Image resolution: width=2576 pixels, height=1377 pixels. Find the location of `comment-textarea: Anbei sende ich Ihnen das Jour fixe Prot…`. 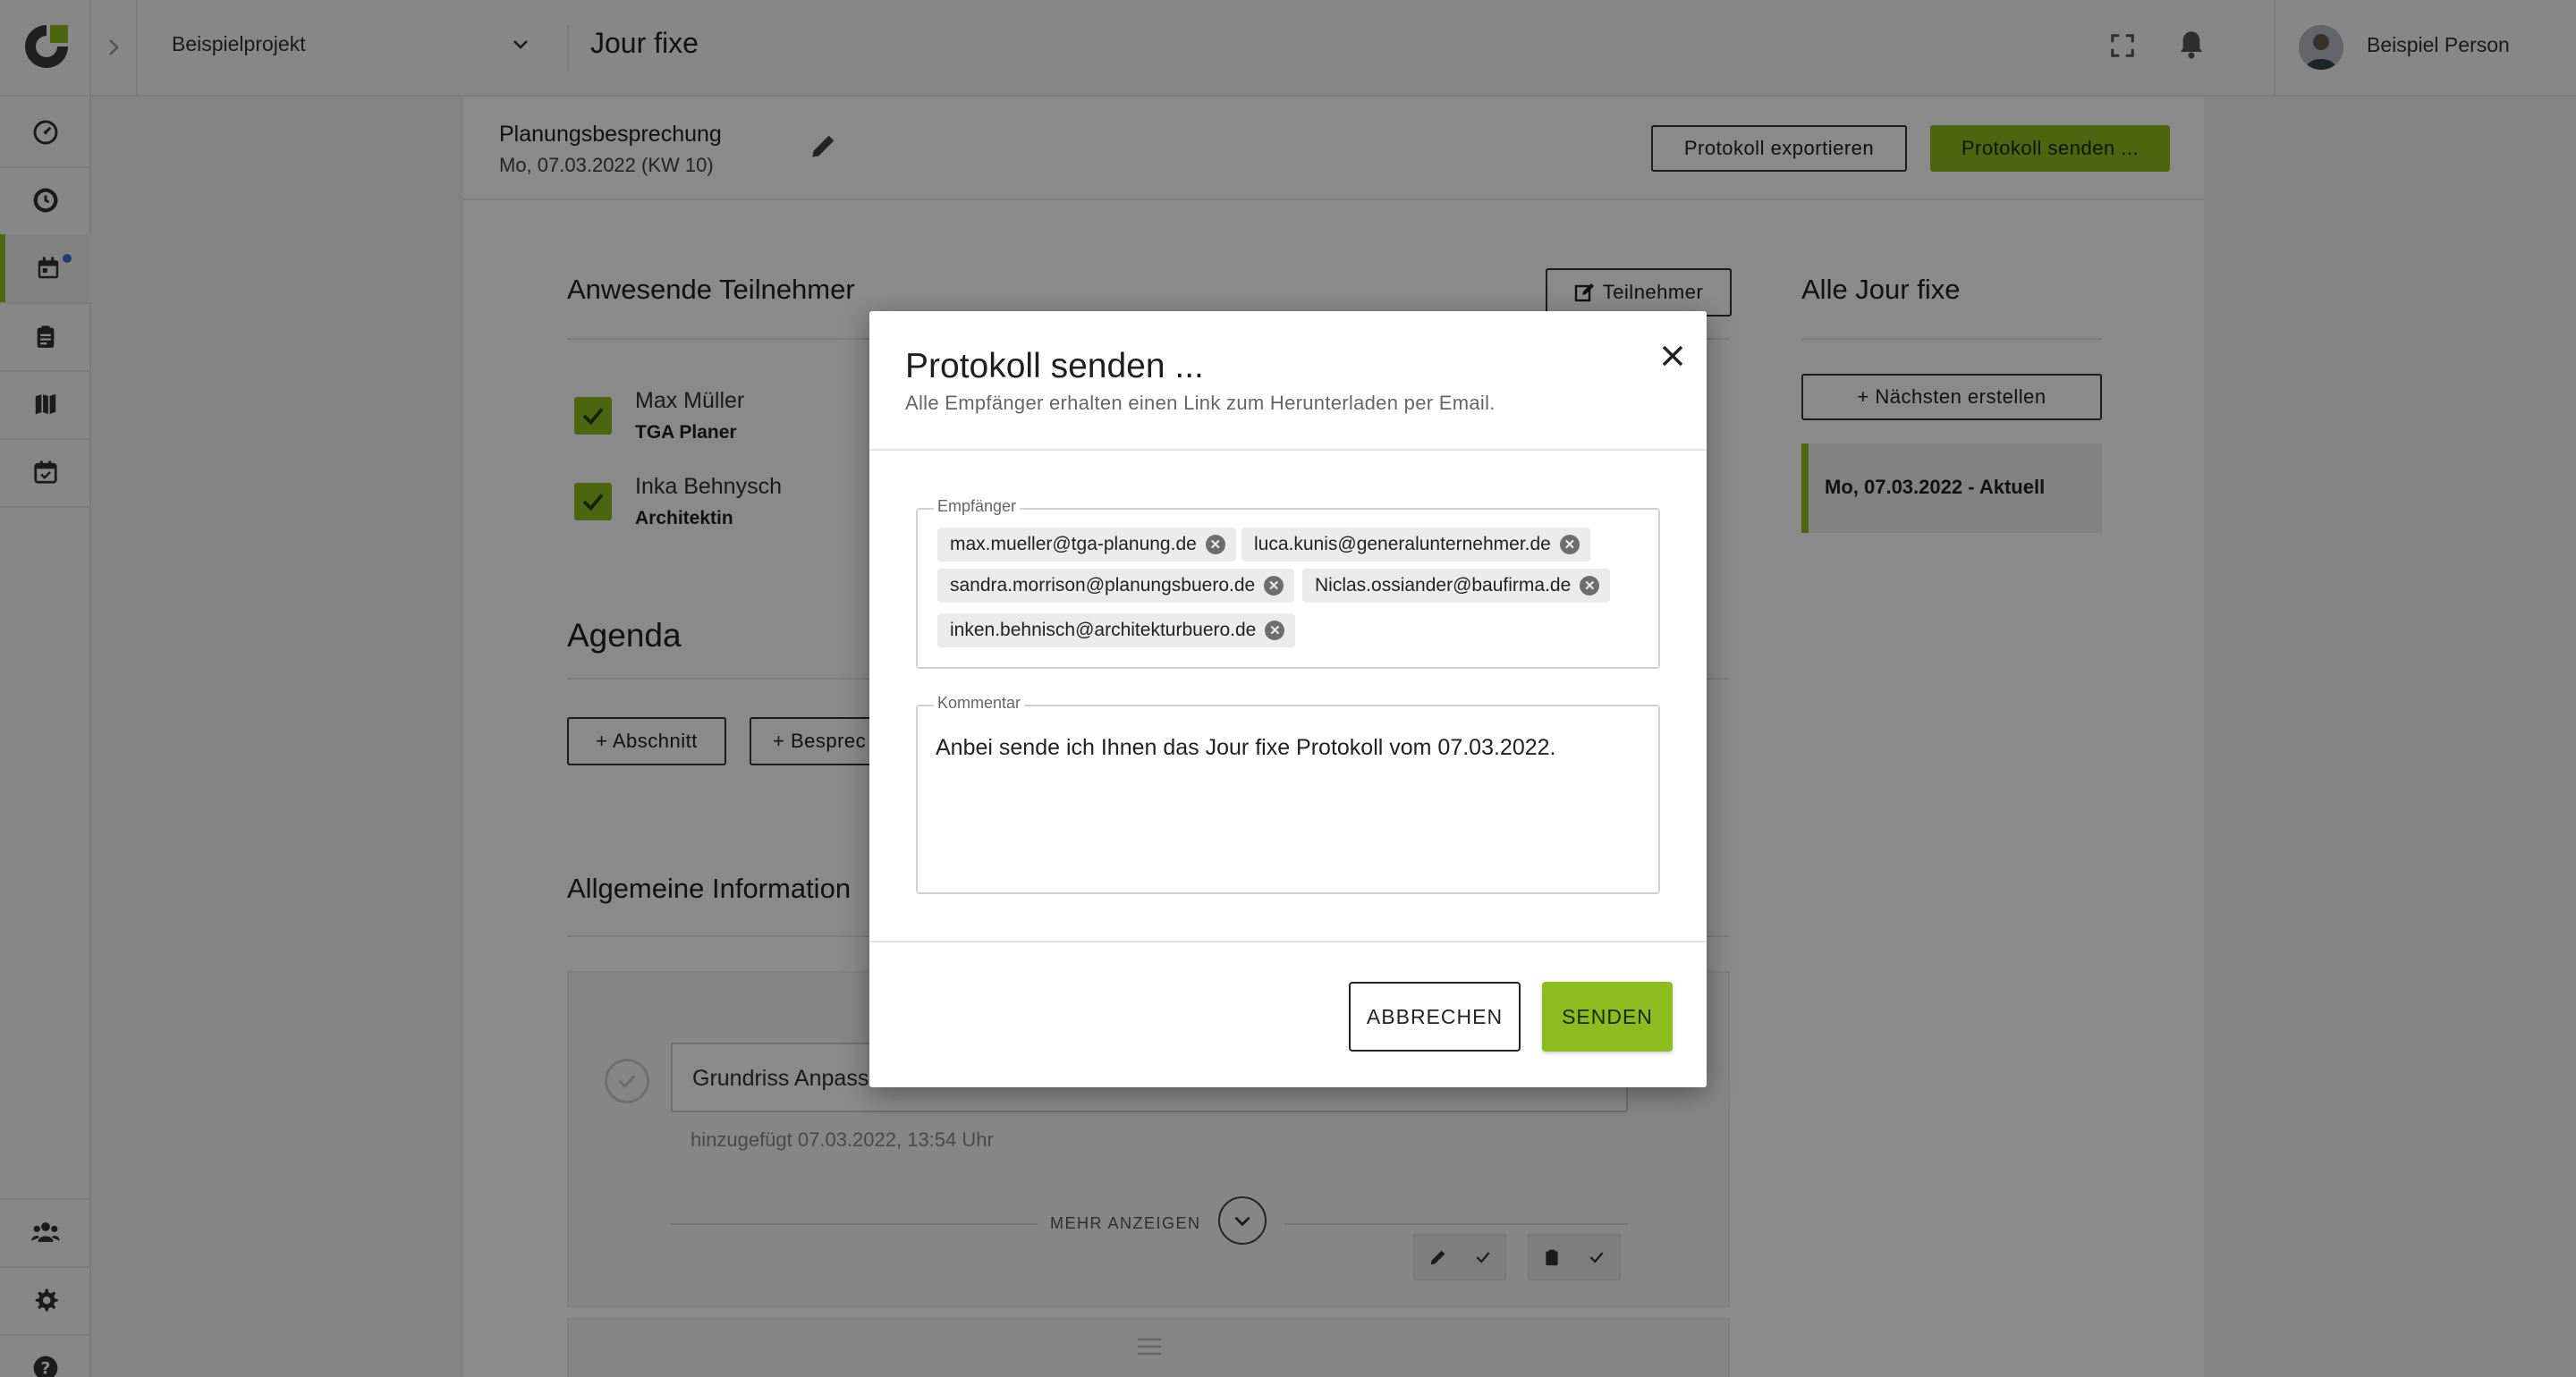

comment-textarea: Anbei sende ich Ihnen das Jour fixe Prot… is located at coordinates (1246, 748).